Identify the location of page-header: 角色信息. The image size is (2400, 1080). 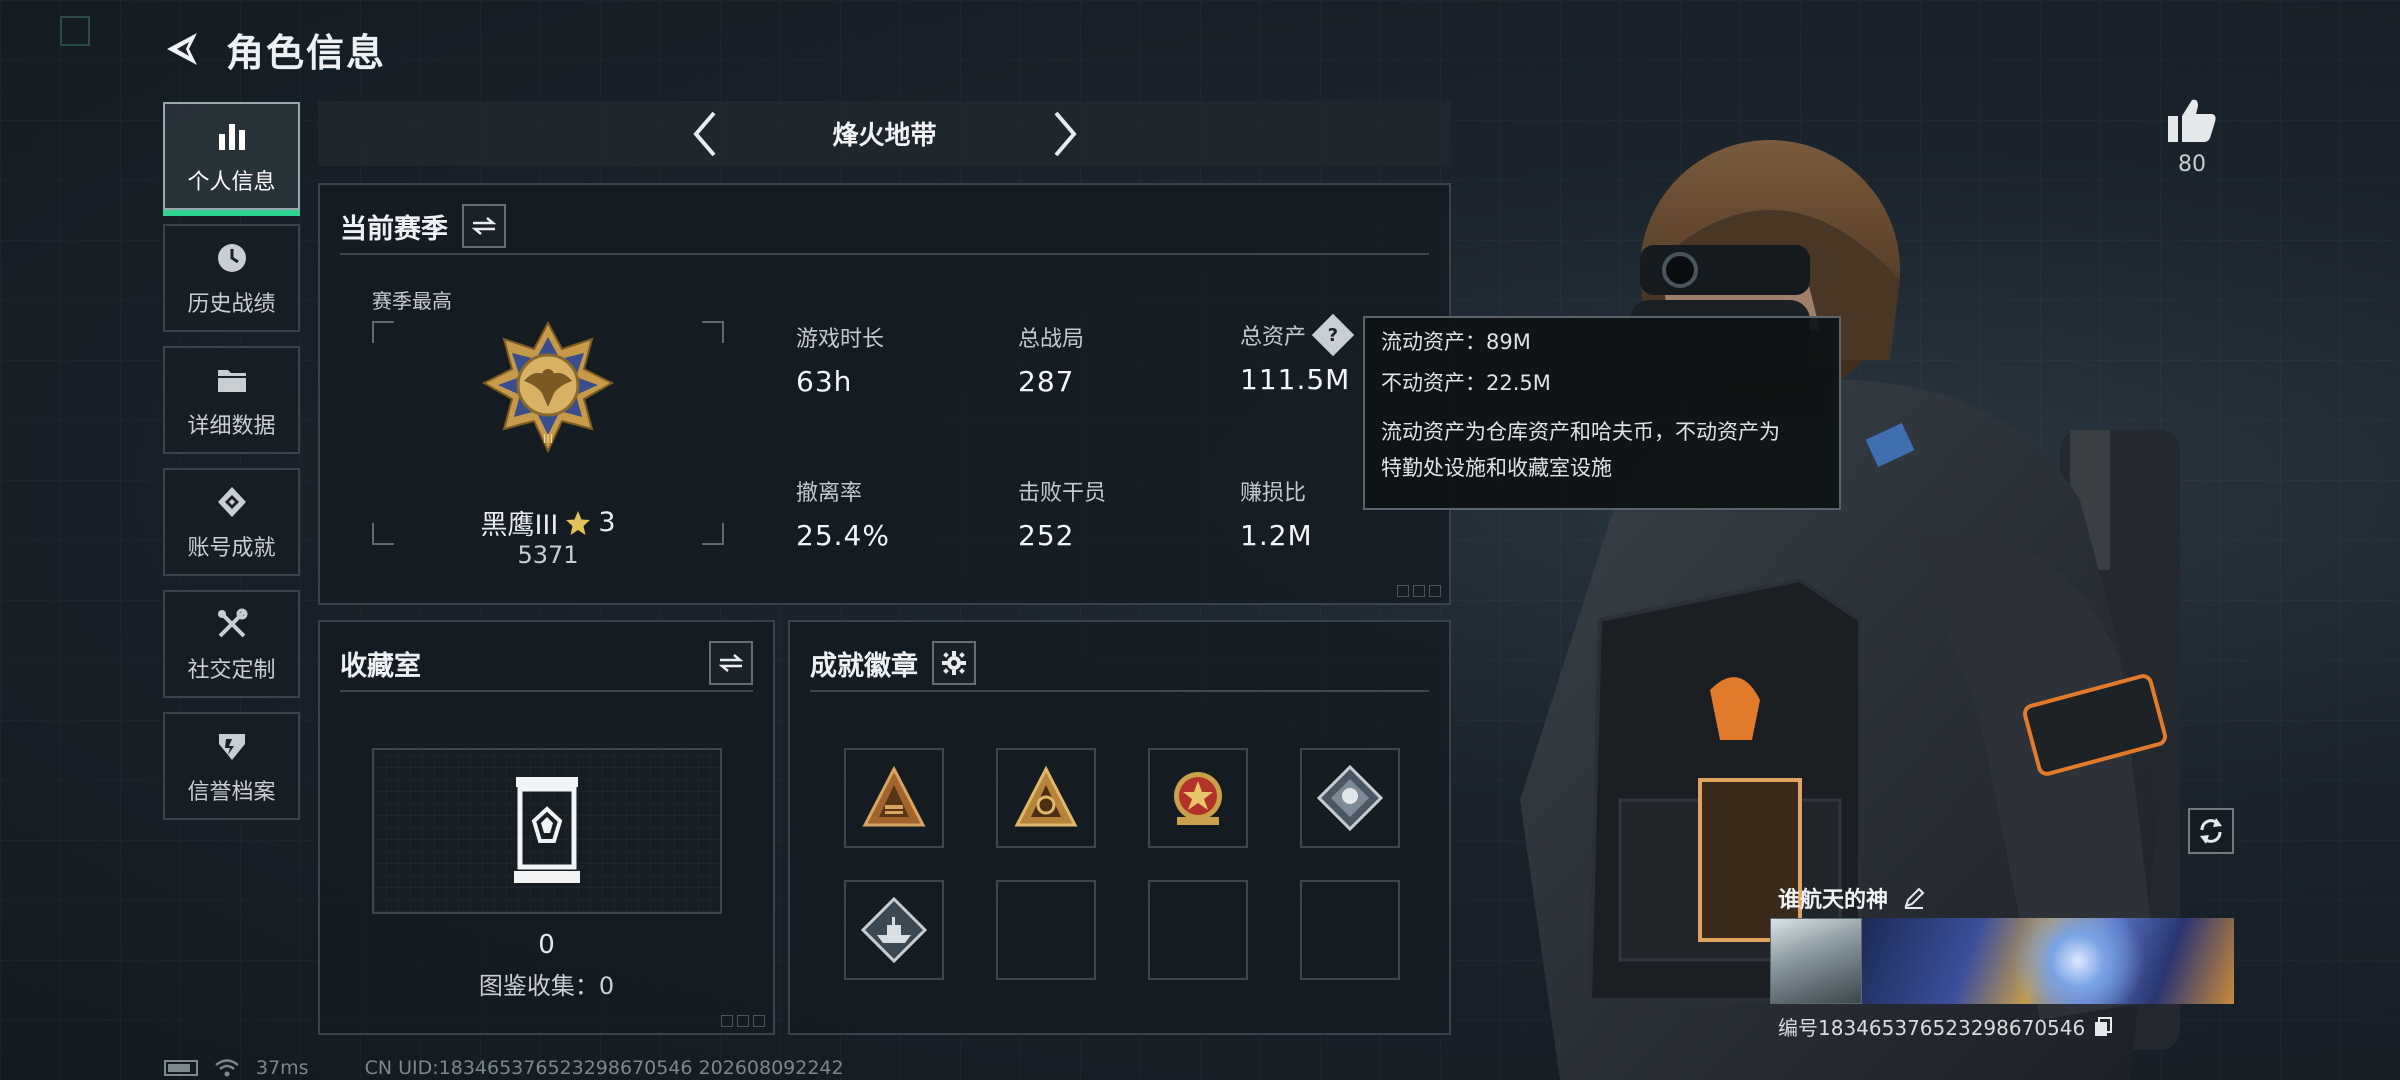
(273, 49).